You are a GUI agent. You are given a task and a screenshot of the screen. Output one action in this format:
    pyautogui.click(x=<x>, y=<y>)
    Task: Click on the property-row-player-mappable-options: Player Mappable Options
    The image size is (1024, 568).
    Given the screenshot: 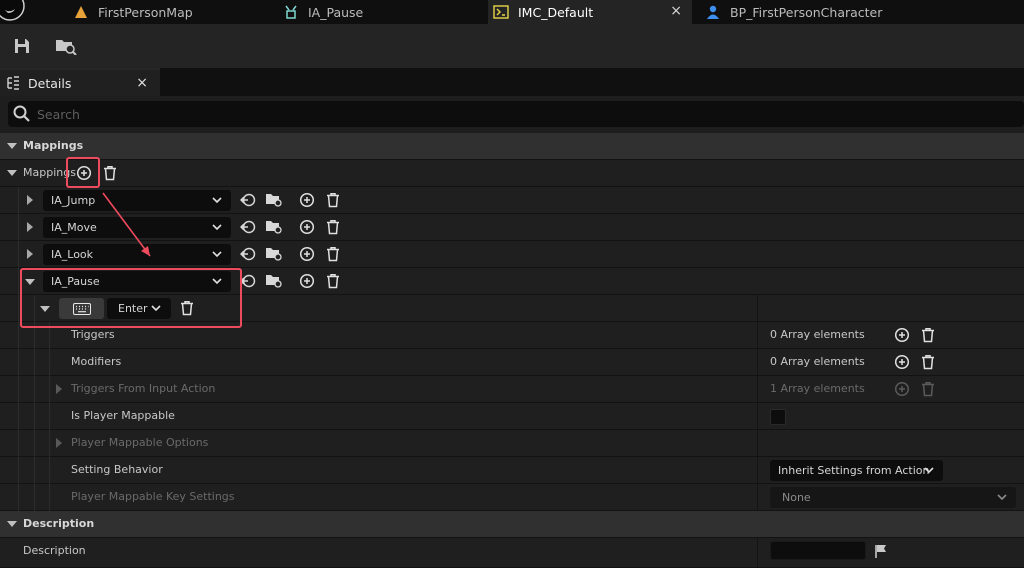 What is the action you would take?
    pyautogui.click(x=512, y=443)
    